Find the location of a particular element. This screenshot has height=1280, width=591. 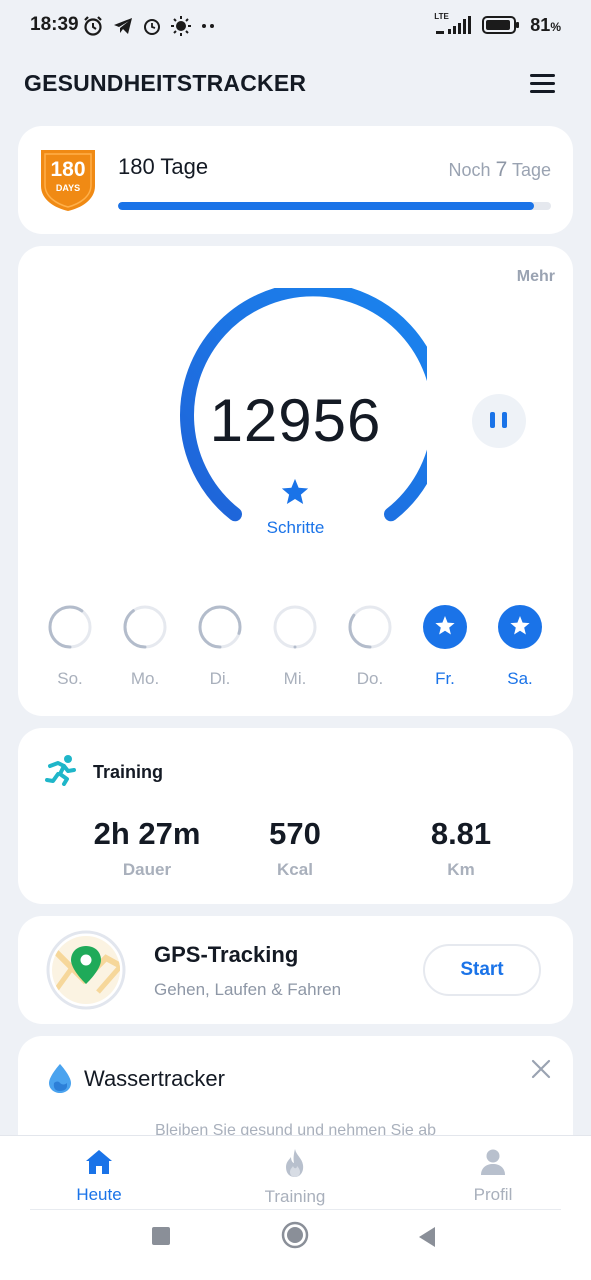

nav-item-heute: Heute is located at coordinates (99, 1176).